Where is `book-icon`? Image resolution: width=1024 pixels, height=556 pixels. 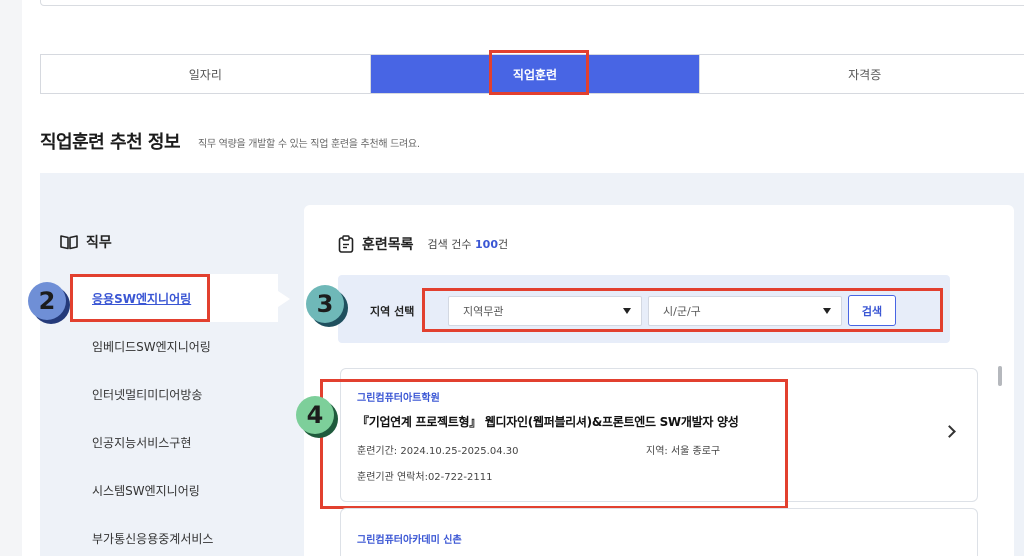 book-icon is located at coordinates (69, 242).